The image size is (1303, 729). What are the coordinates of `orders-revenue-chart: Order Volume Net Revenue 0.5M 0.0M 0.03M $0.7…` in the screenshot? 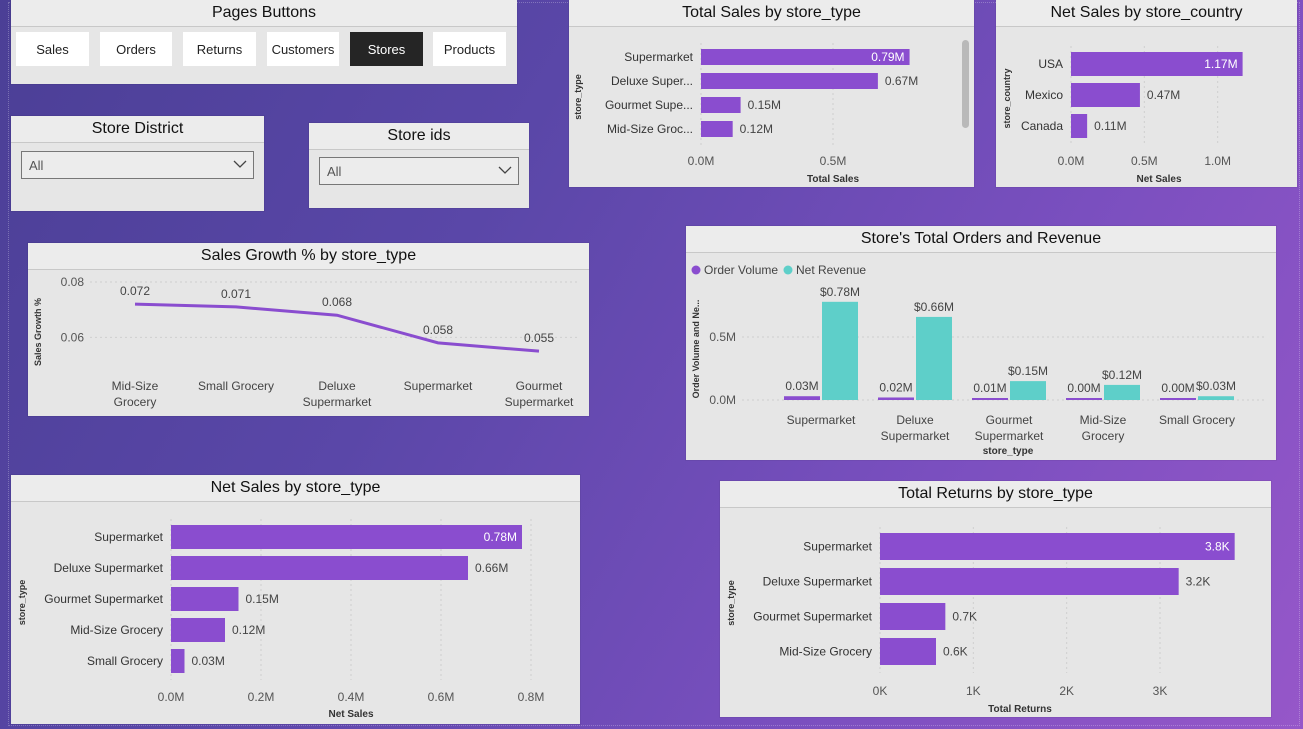 It's located at (978, 360).